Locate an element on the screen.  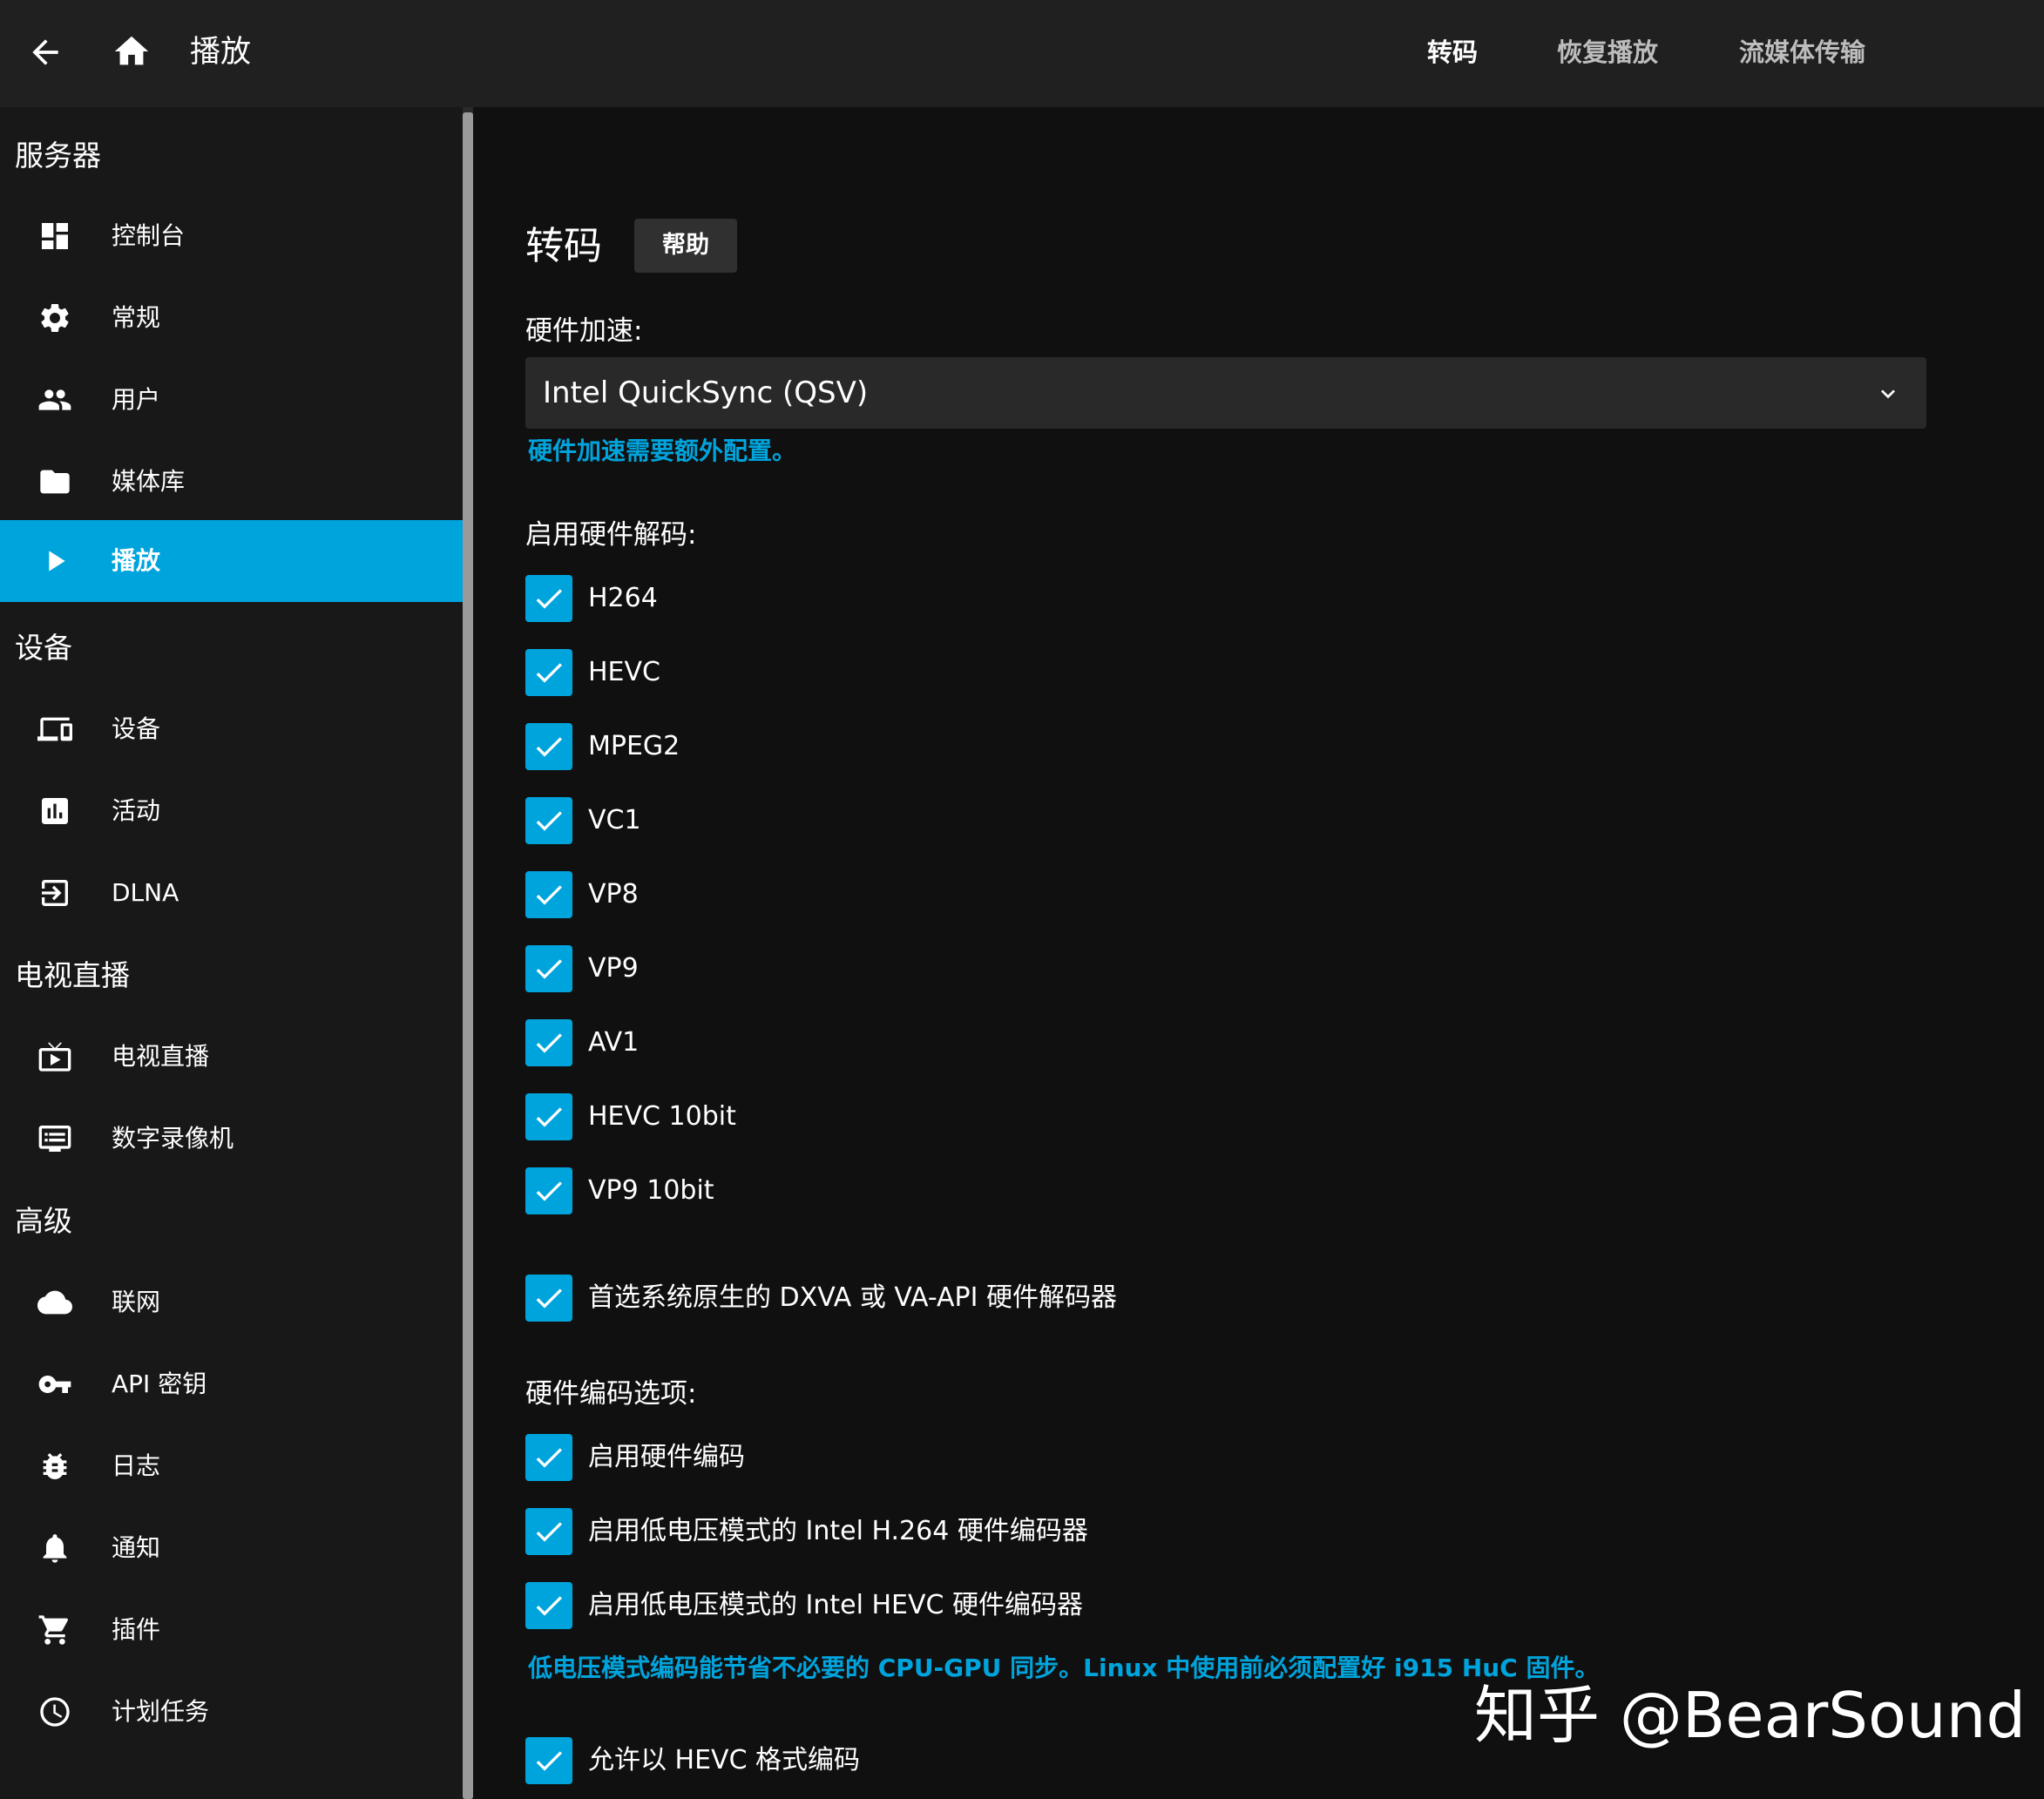
decode-label: 启用硬件解码: is located at coordinates (611, 535).